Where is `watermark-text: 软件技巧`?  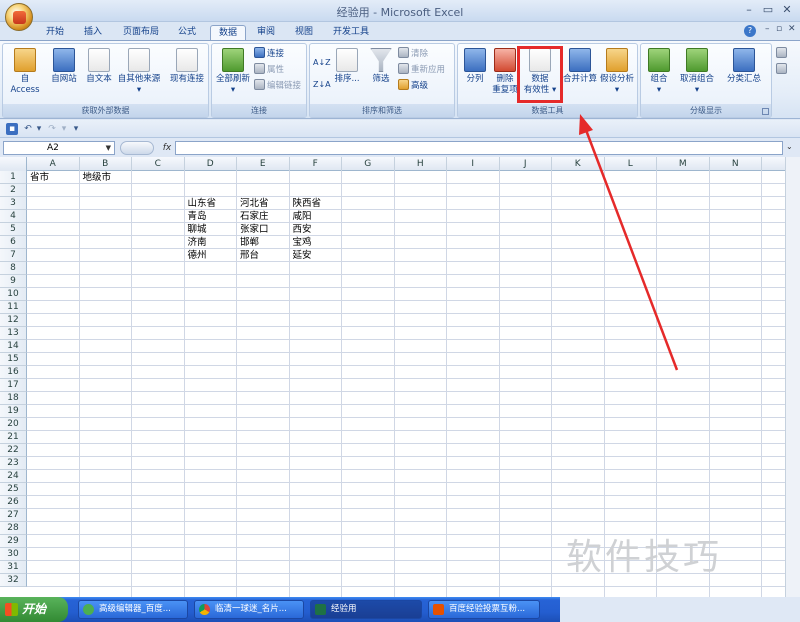
watermark-text: 软件技巧 is located at coordinates (644, 557).